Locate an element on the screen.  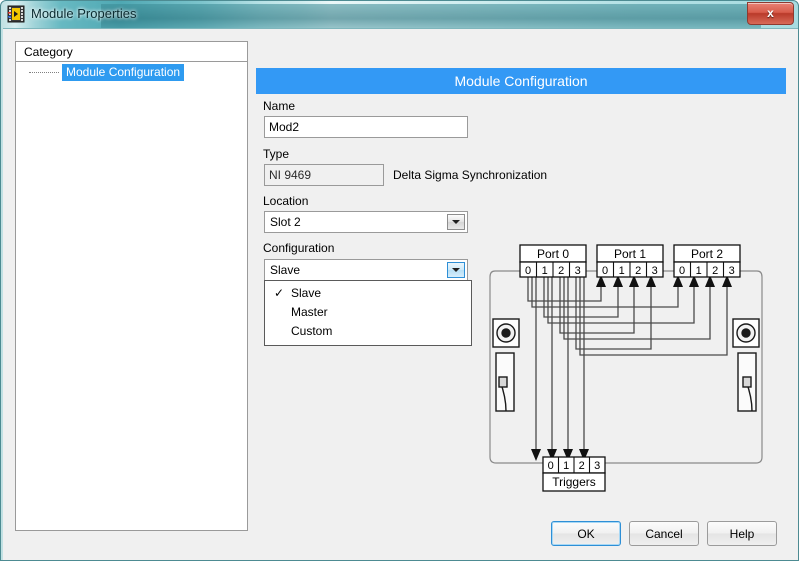
type-label: Type is located at coordinates (276, 154).